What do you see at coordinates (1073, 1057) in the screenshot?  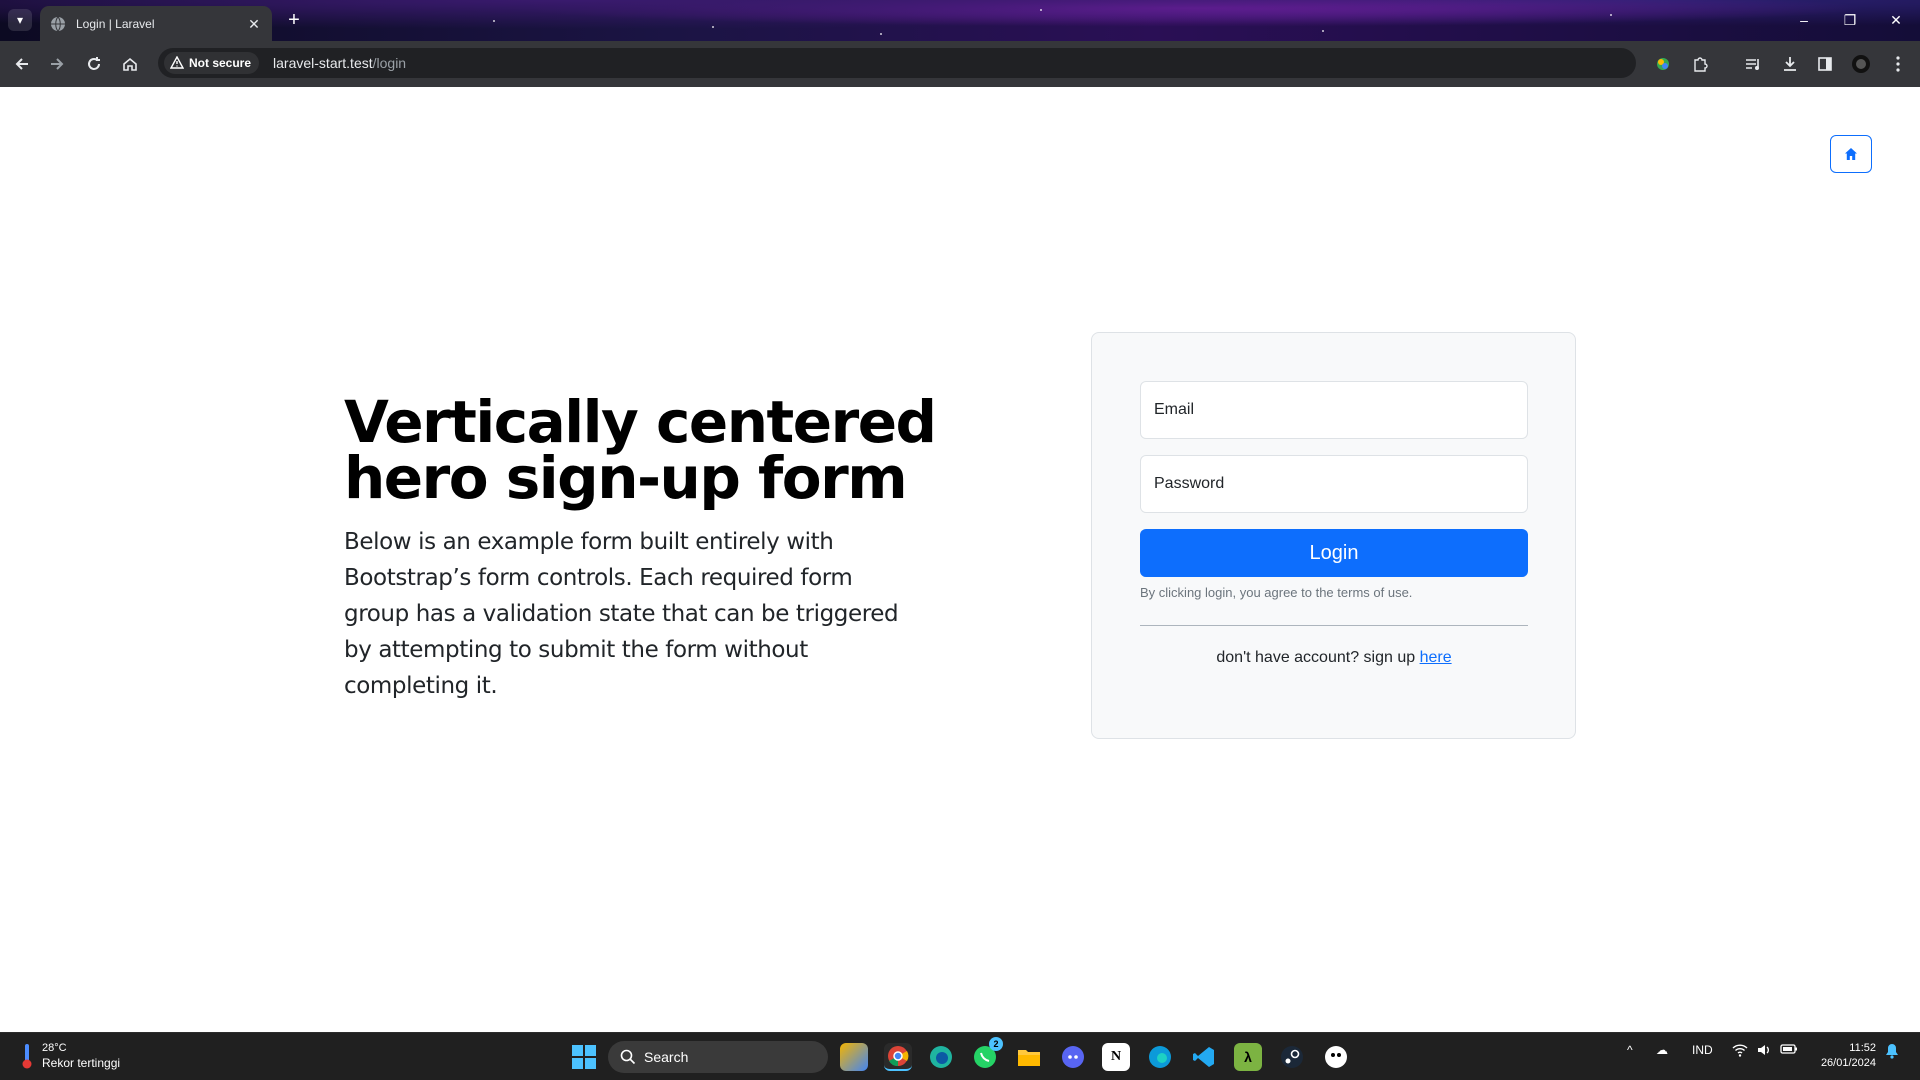 I see `discord-app-icon` at bounding box center [1073, 1057].